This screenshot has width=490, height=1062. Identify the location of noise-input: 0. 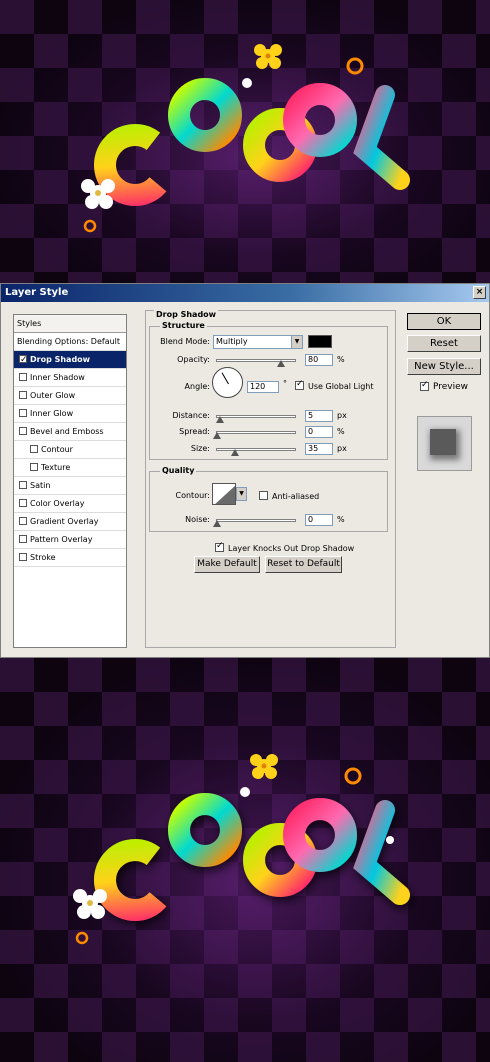
(319, 520).